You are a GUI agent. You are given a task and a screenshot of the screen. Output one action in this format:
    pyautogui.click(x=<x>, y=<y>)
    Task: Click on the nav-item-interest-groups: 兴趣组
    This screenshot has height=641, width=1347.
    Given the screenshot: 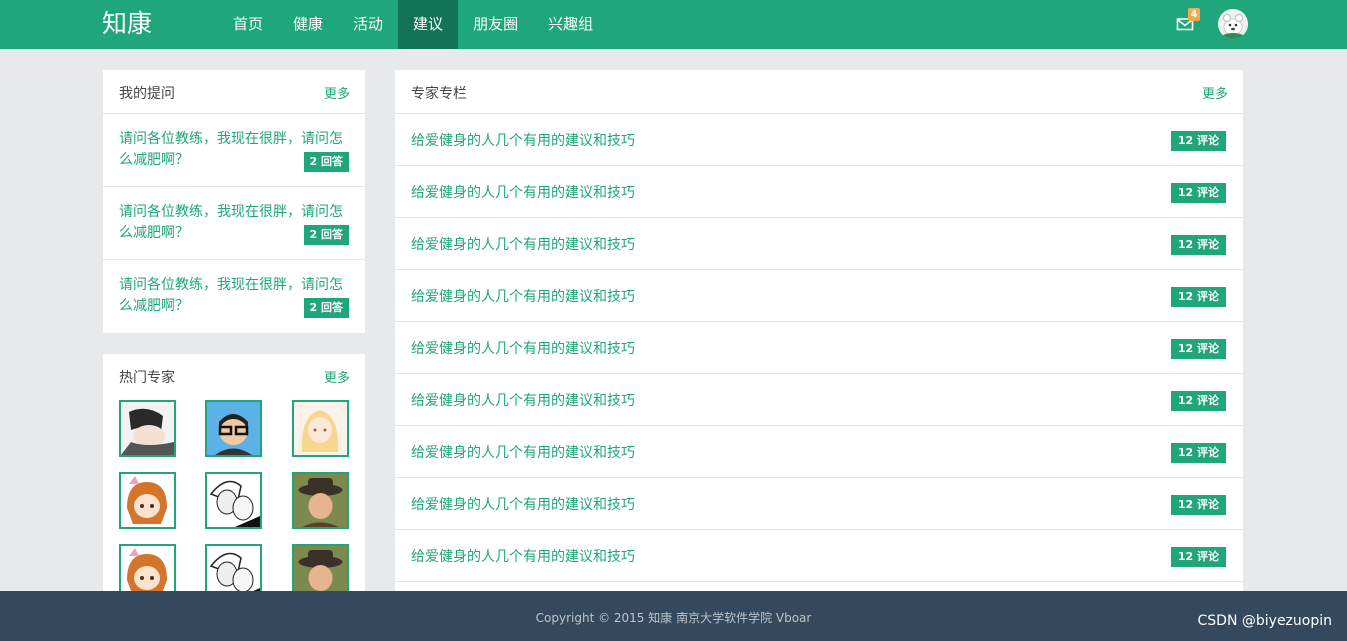 What is the action you would take?
    pyautogui.click(x=570, y=24)
    